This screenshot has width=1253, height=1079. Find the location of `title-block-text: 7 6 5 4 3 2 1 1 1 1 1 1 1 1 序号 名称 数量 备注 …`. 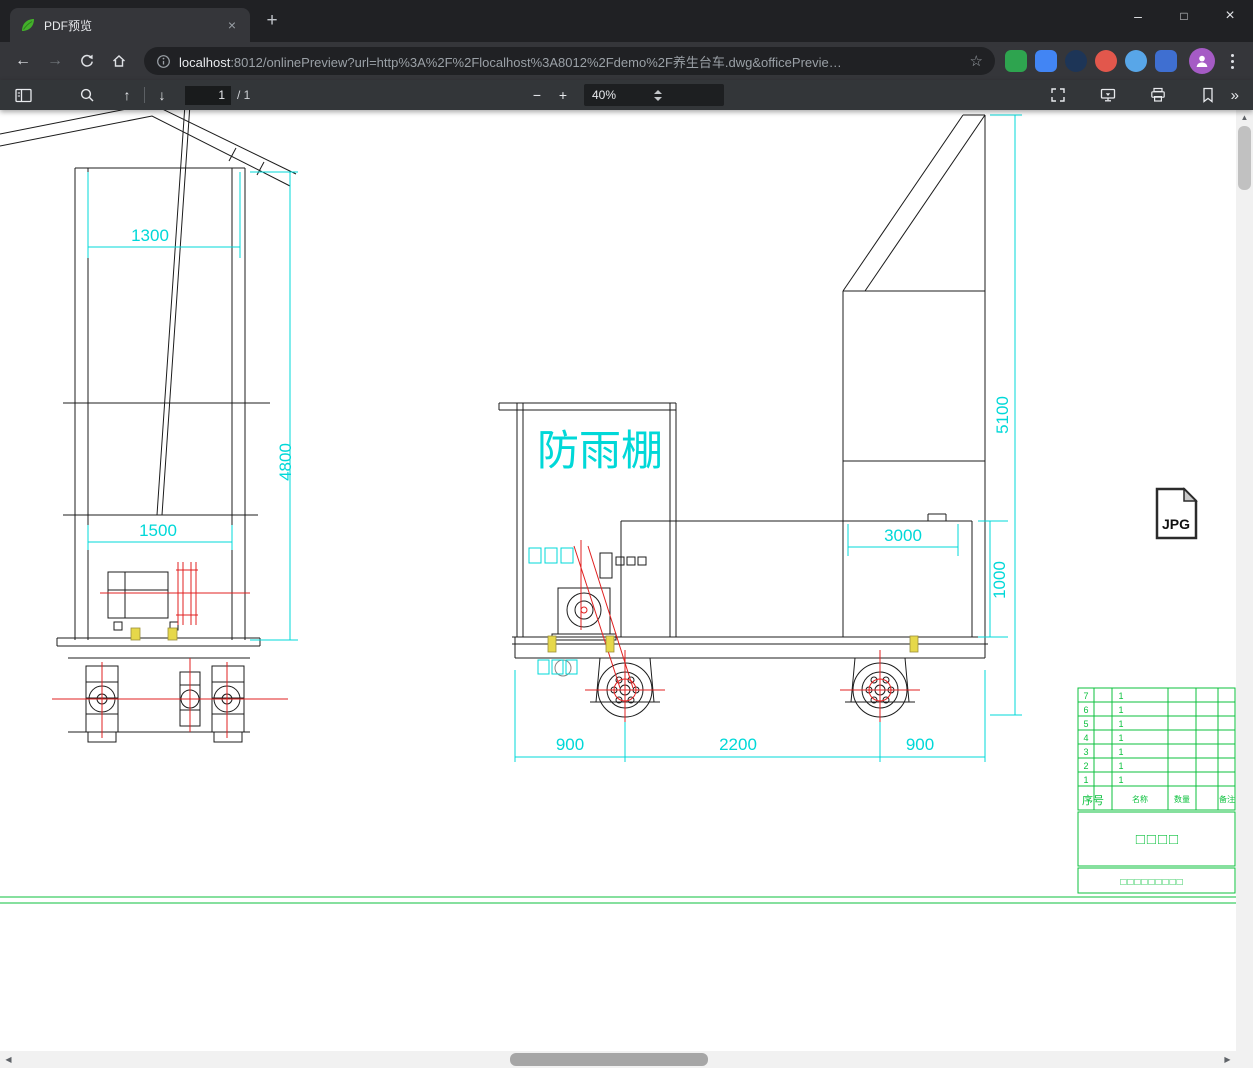

title-block-text: 7 6 5 4 3 2 1 1 1 1 1 1 1 1 序号 名称 数量 备注 … is located at coordinates (1158, 789).